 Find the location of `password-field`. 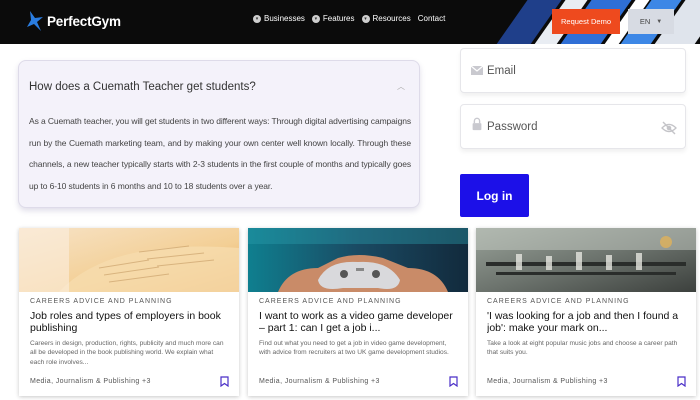

password-field is located at coordinates (573, 126).